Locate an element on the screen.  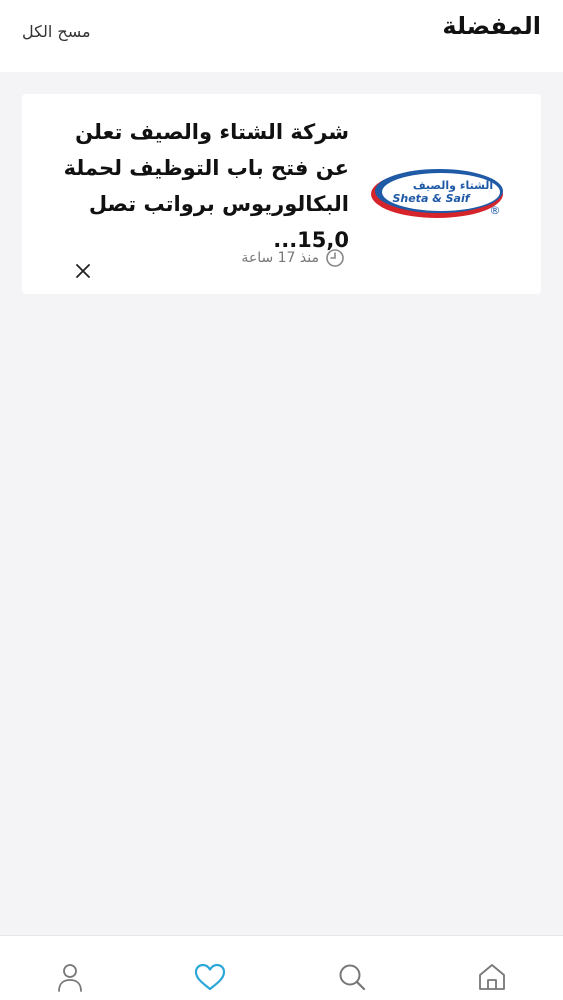
remove-favorite-button is located at coordinates (83, 271).